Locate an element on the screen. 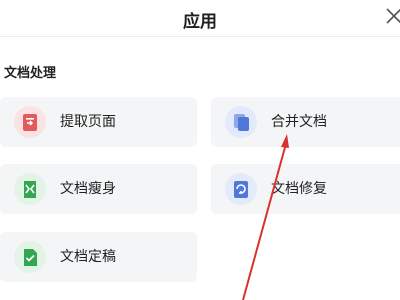  tool-card-extract-pages: 提取页面 is located at coordinates (98, 122).